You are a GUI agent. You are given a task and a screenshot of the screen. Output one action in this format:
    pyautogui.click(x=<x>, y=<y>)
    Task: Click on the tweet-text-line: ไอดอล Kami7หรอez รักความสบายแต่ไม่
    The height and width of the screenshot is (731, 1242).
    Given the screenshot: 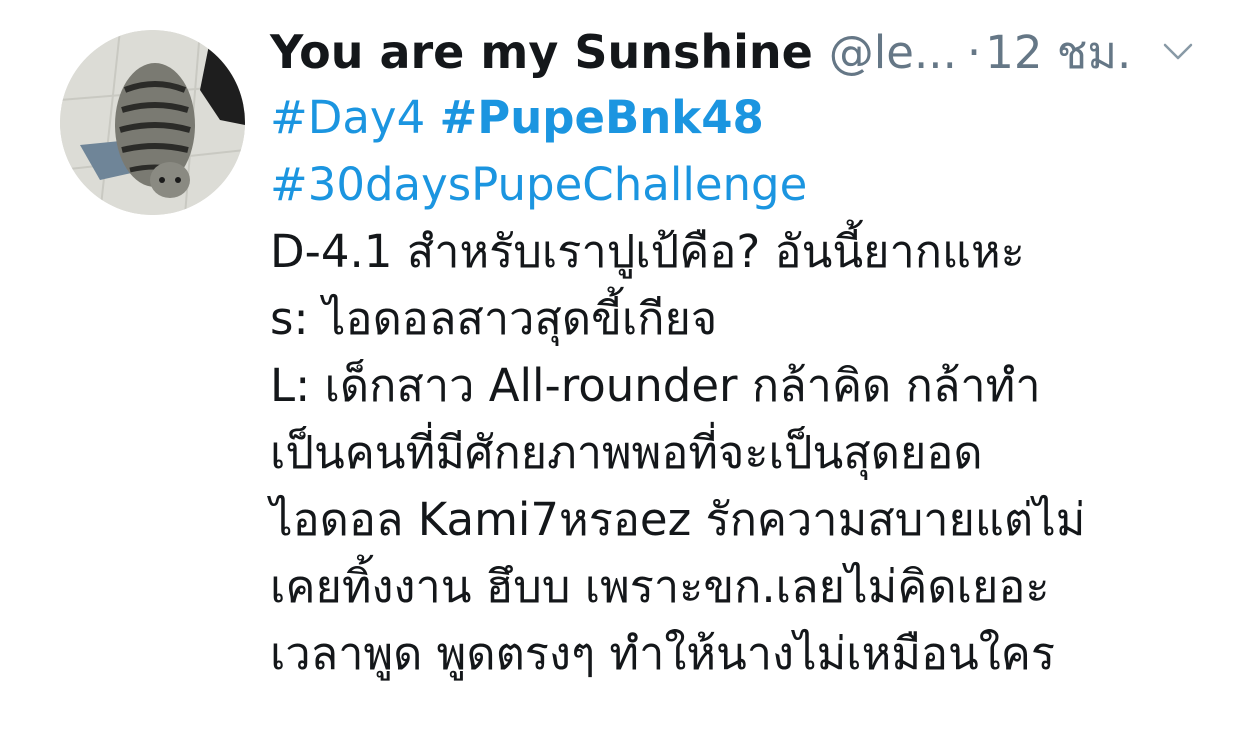 What is the action you would take?
    pyautogui.click(x=678, y=519)
    